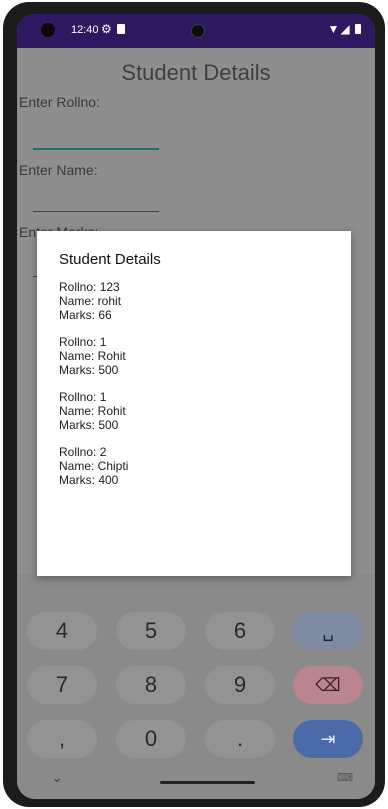 The height and width of the screenshot is (809, 388). Describe the element at coordinates (151, 631) in the screenshot. I see `key-5: 5` at that location.